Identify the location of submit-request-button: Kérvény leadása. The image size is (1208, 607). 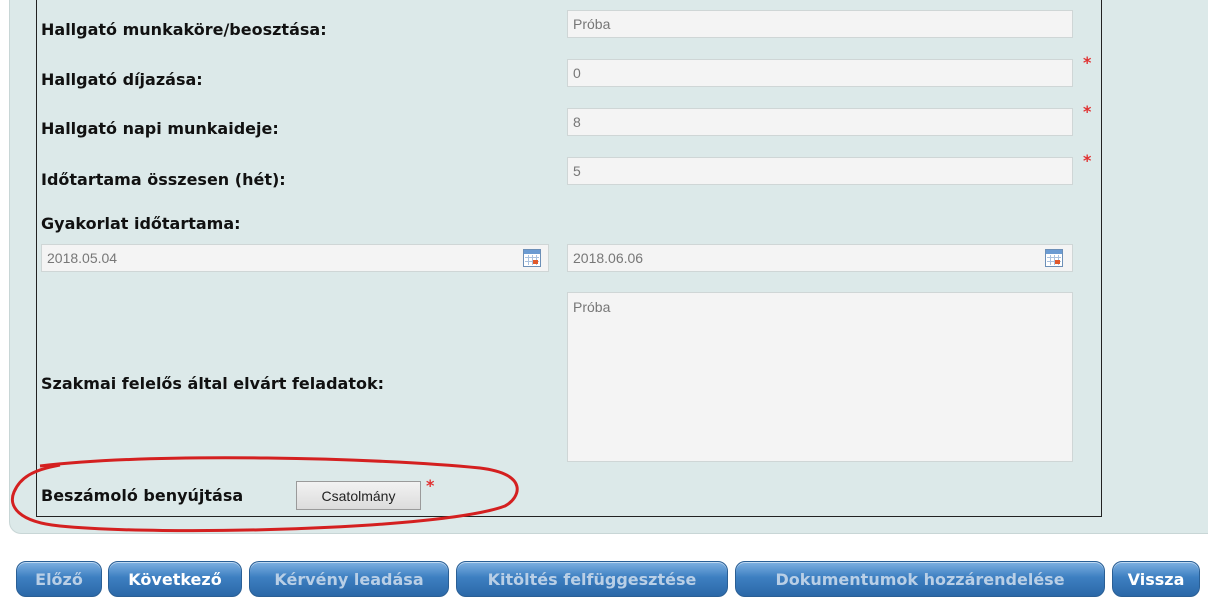
(349, 579).